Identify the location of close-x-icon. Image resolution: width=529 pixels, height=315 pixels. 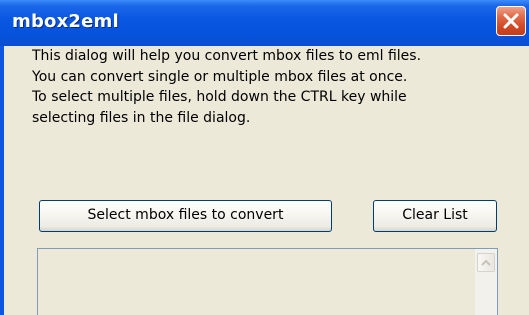
(511, 21).